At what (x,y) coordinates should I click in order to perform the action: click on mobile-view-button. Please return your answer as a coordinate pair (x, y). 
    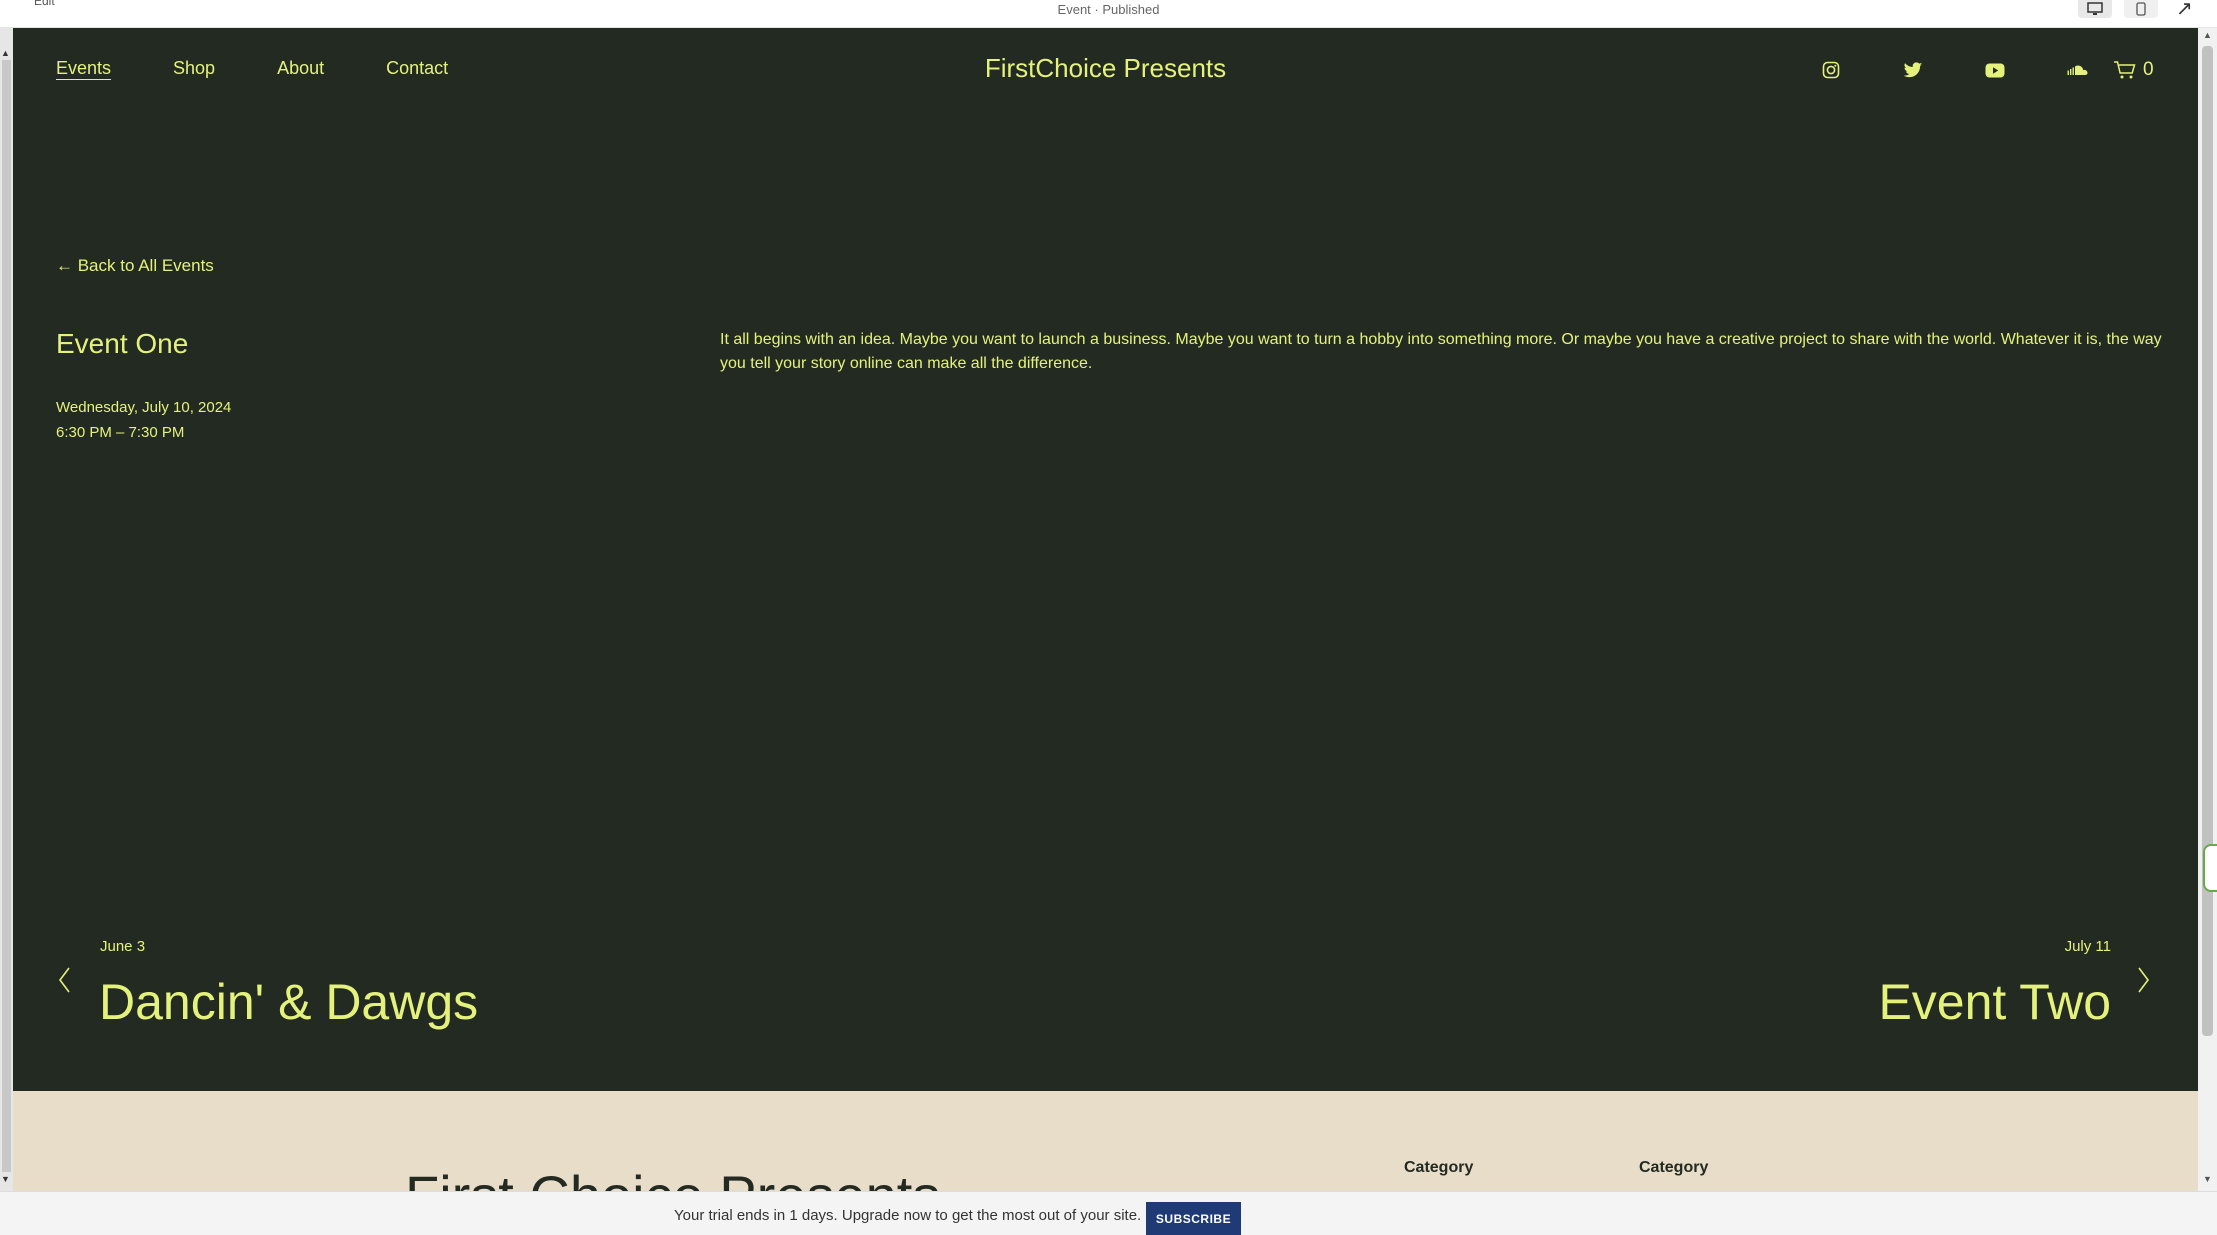
    Looking at the image, I should click on (2141, 9).